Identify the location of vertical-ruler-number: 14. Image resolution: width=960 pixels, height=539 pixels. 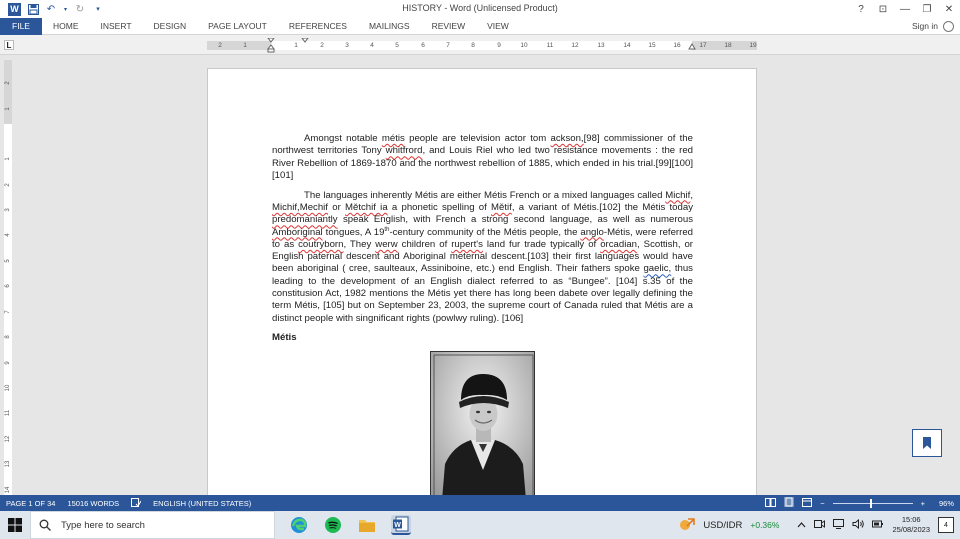
(8, 490).